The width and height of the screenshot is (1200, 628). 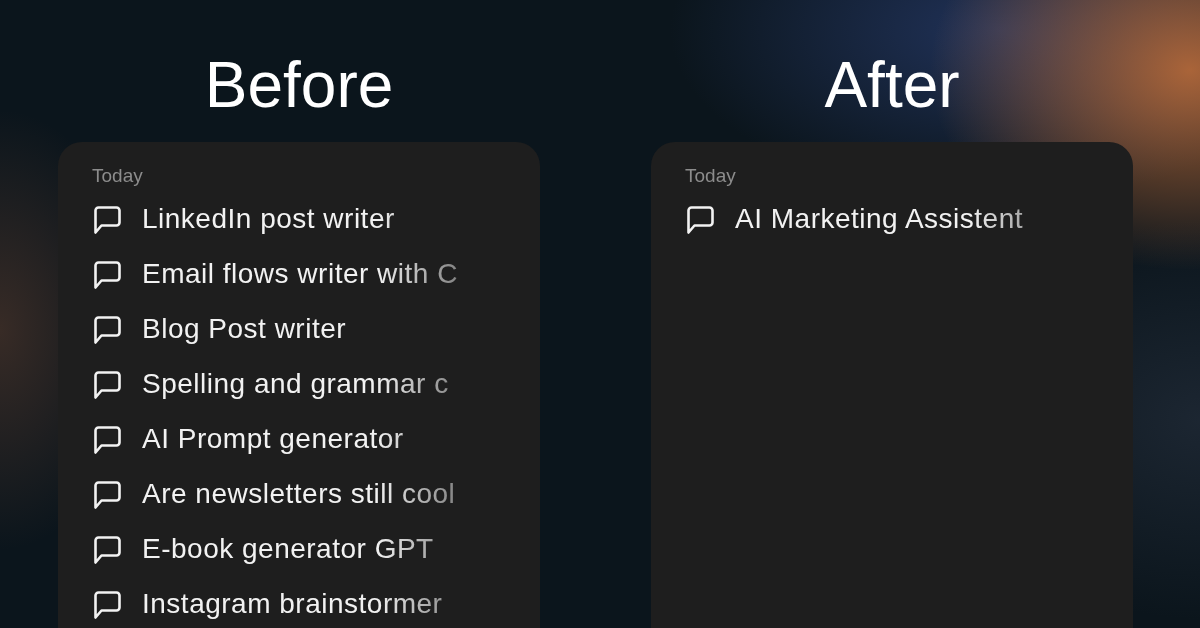 What do you see at coordinates (299, 85) in the screenshot?
I see `column-title: Before` at bounding box center [299, 85].